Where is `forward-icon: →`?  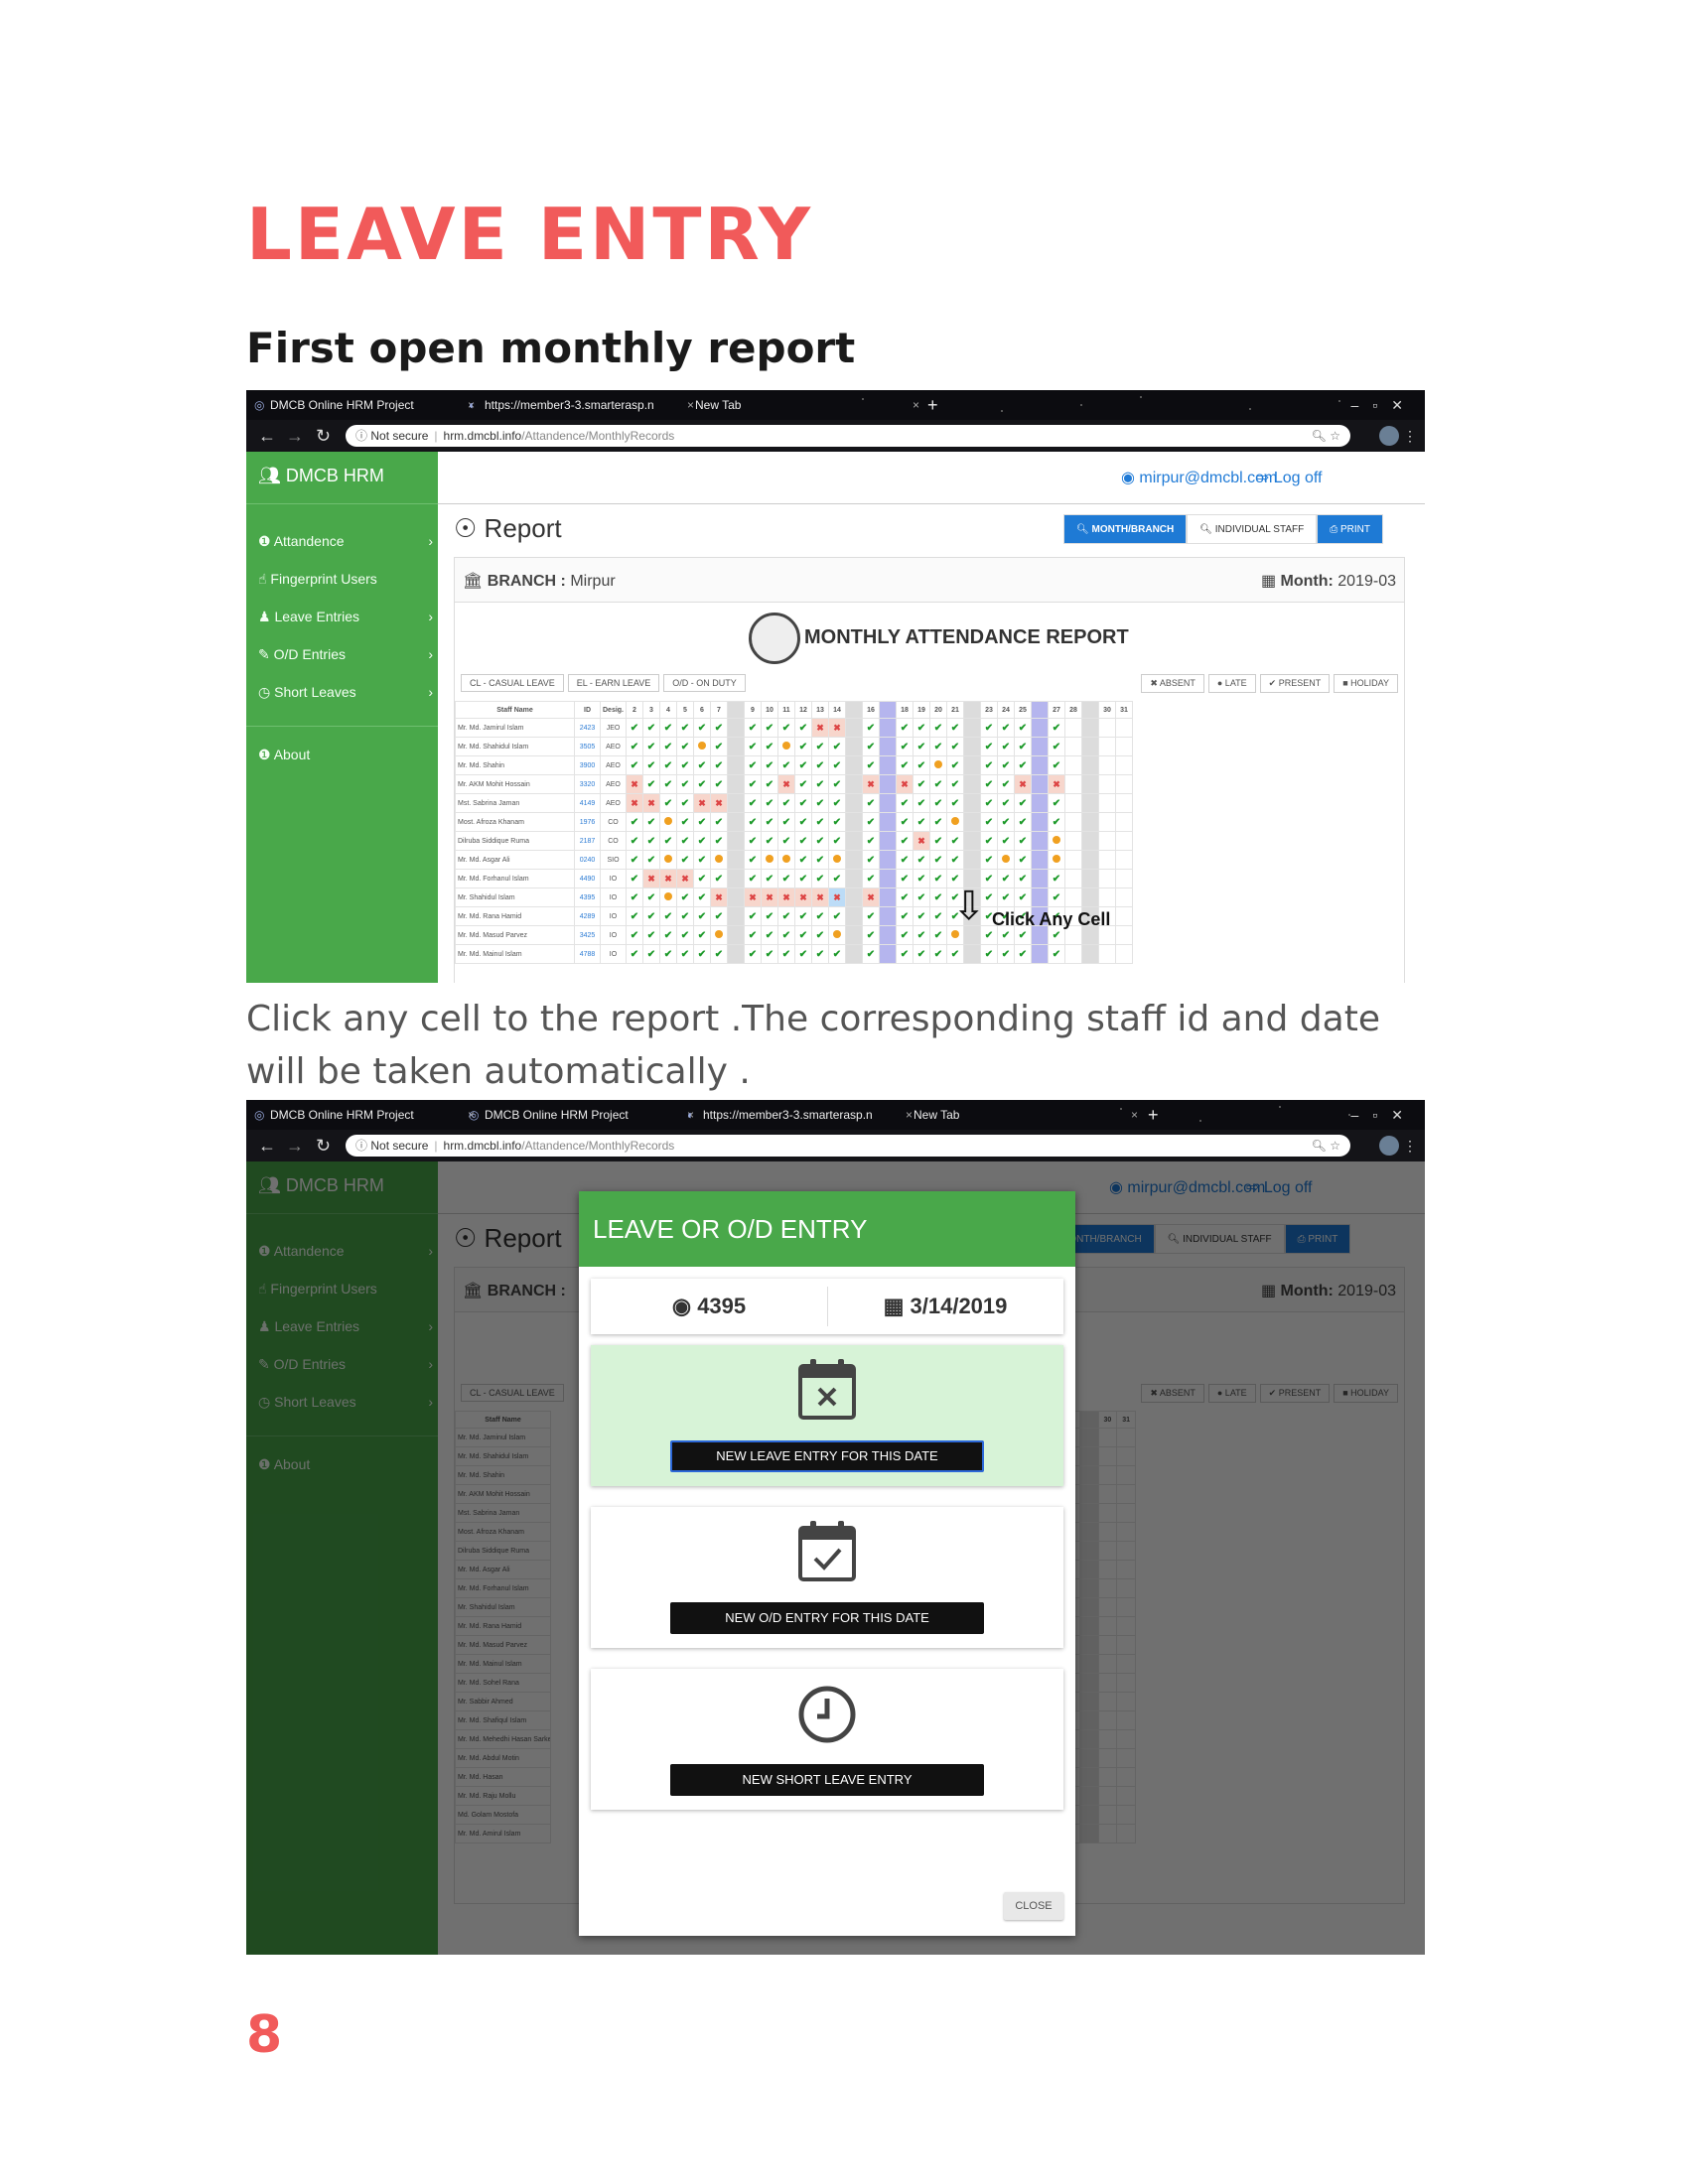
forward-icon: → is located at coordinates (295, 436).